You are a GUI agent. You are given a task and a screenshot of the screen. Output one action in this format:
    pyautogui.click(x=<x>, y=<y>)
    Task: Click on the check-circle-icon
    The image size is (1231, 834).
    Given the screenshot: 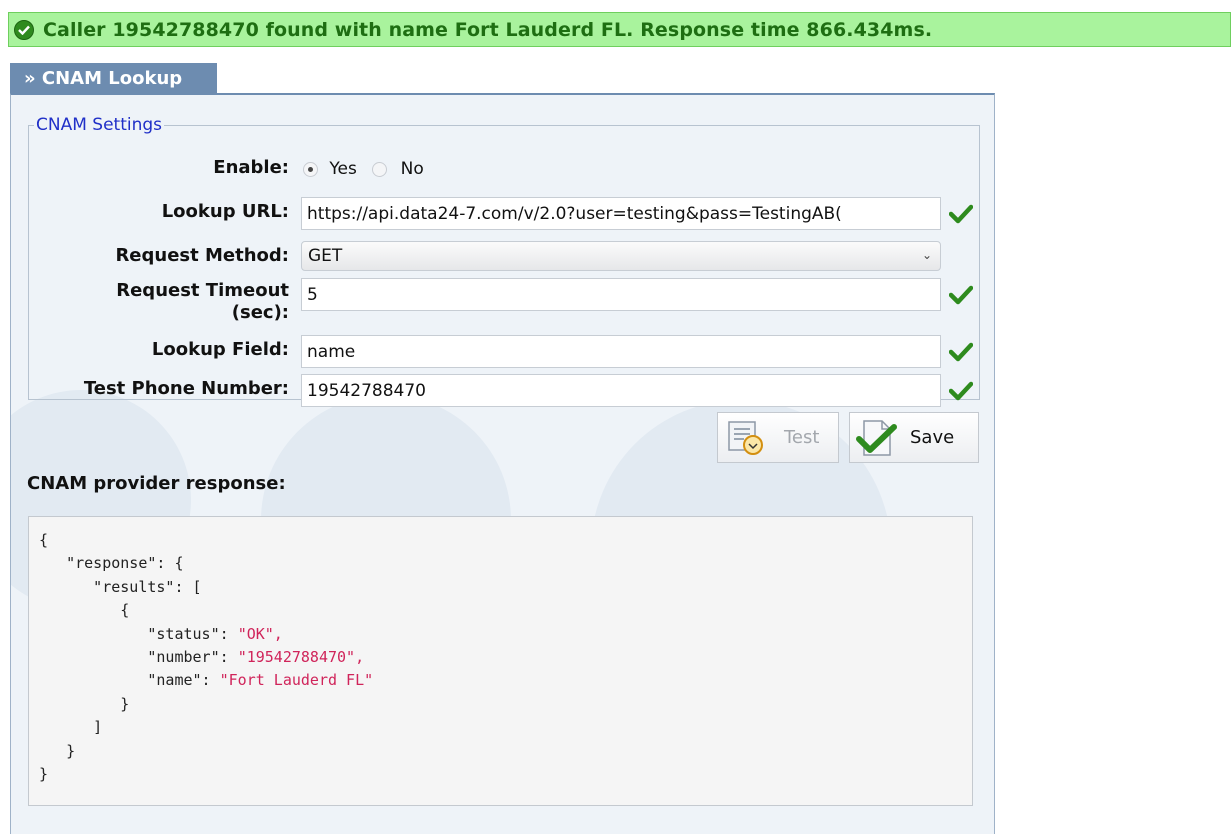 What is the action you would take?
    pyautogui.click(x=24, y=29)
    